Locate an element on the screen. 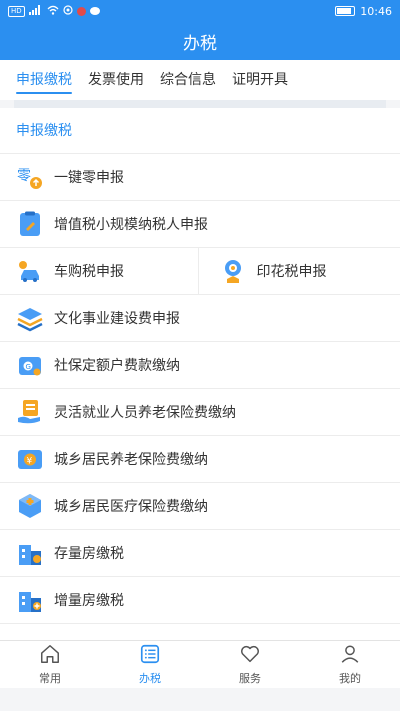  list-item-zero-report: 零 一键零申报 is located at coordinates (200, 177).